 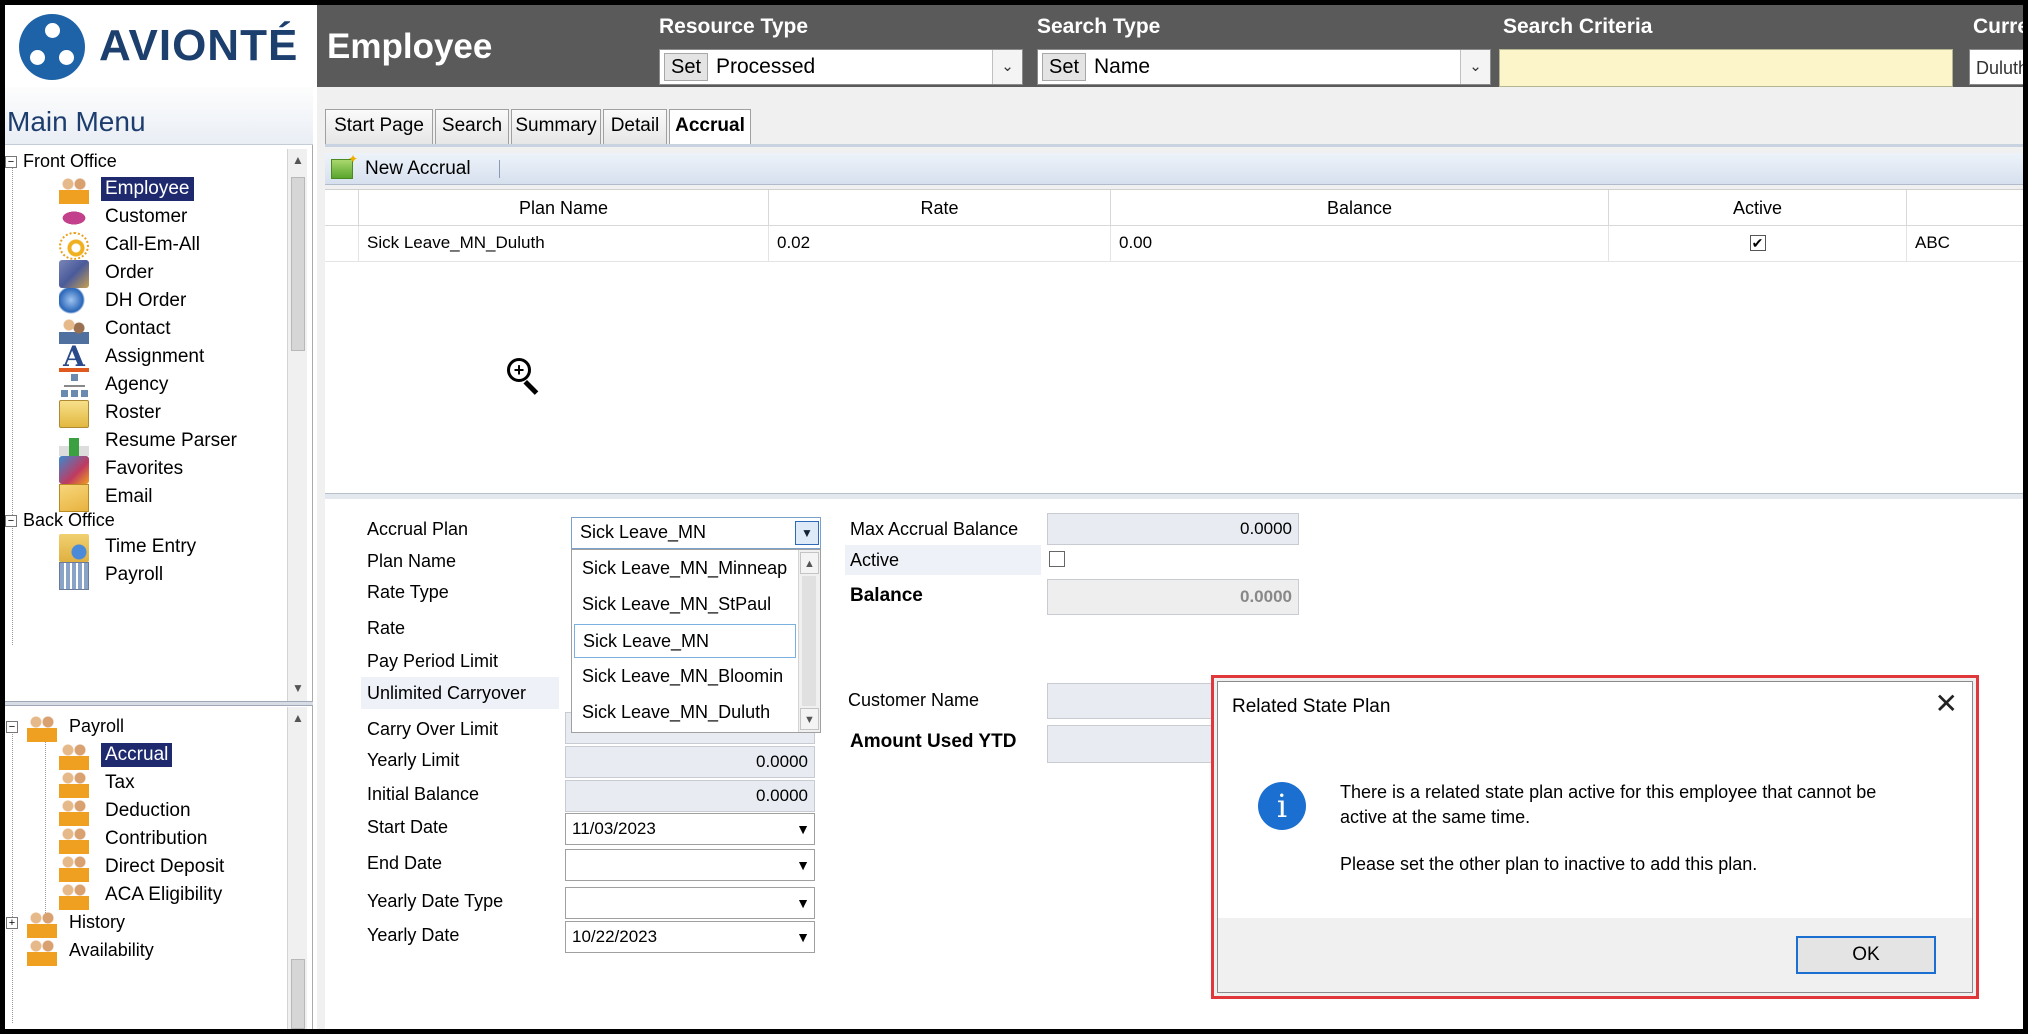 I want to click on grid-header-row-selector, so click(x=342, y=208).